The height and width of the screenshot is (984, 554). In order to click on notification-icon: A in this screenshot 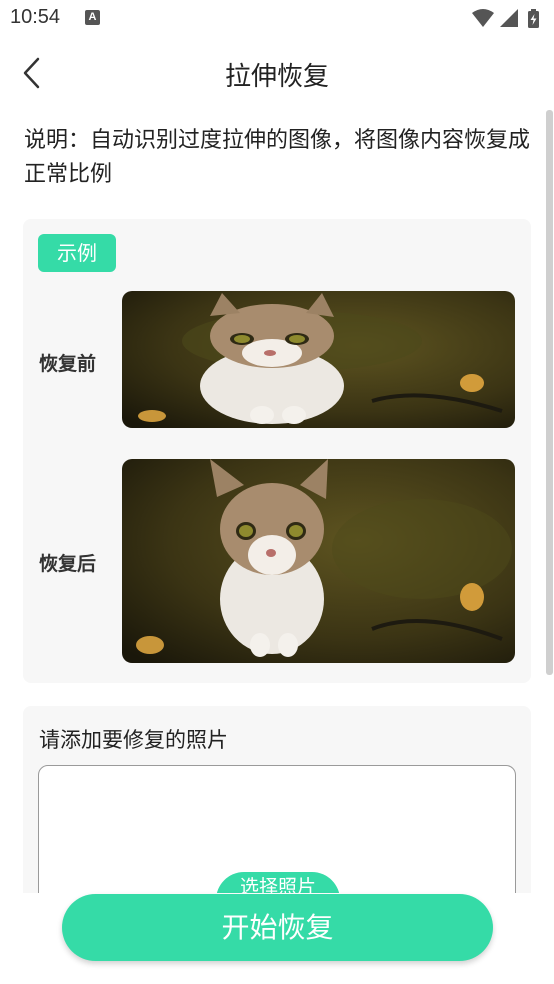, I will do `click(92, 17)`.